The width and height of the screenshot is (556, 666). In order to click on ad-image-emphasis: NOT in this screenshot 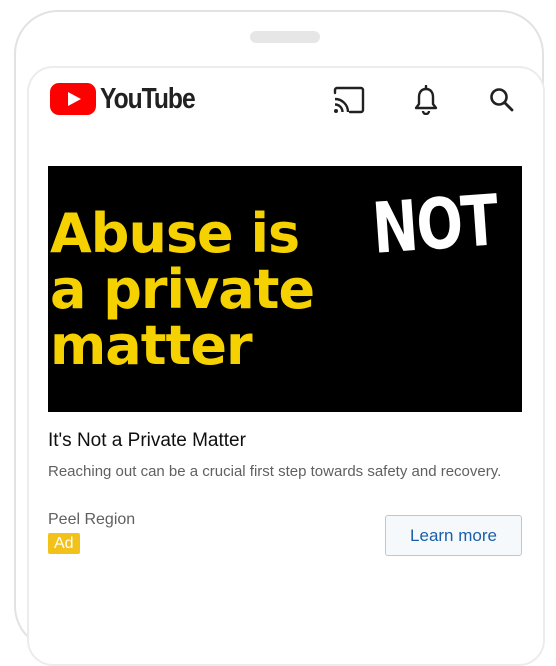, I will do `click(434, 224)`.